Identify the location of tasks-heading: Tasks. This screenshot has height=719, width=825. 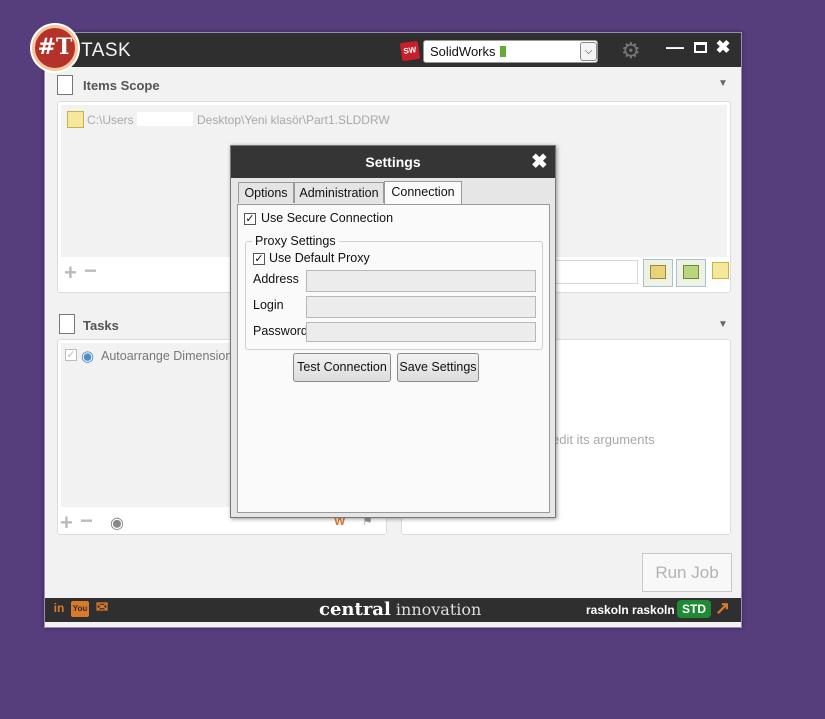
(101, 325).